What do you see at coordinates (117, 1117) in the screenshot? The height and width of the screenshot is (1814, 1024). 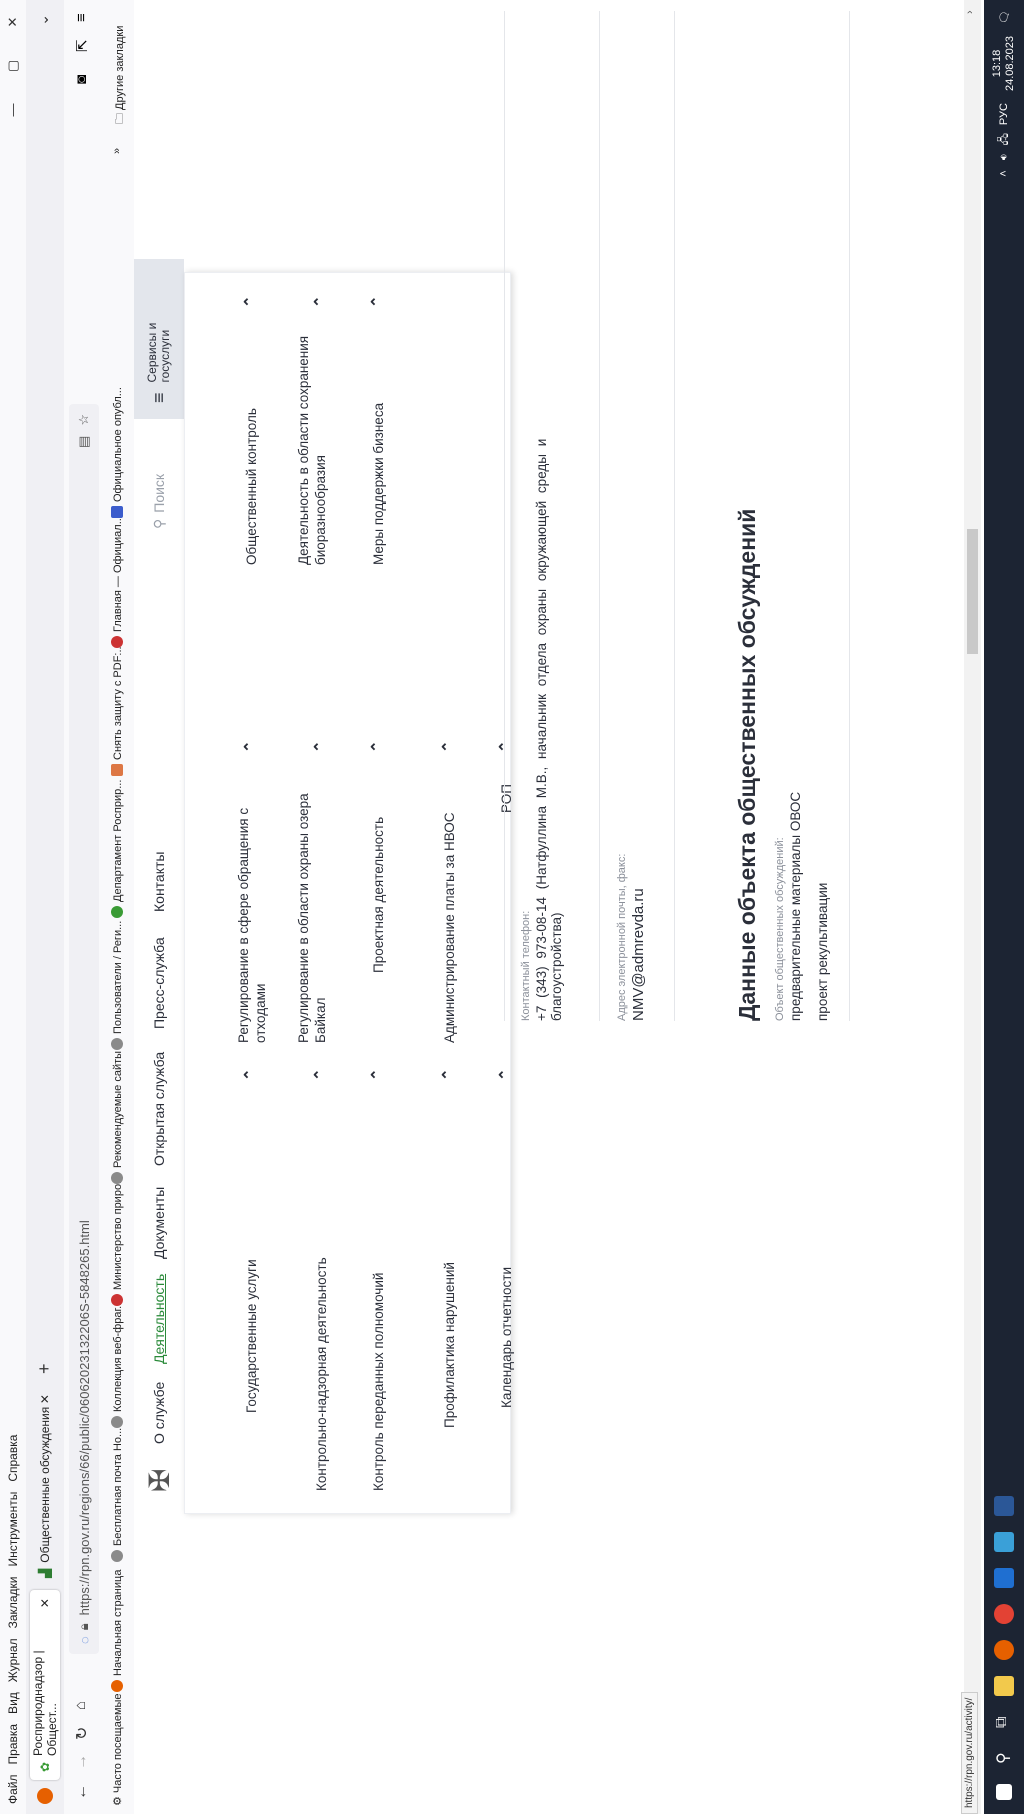 I see `bookmark-recommended: Рекомендуемые сайты` at bounding box center [117, 1117].